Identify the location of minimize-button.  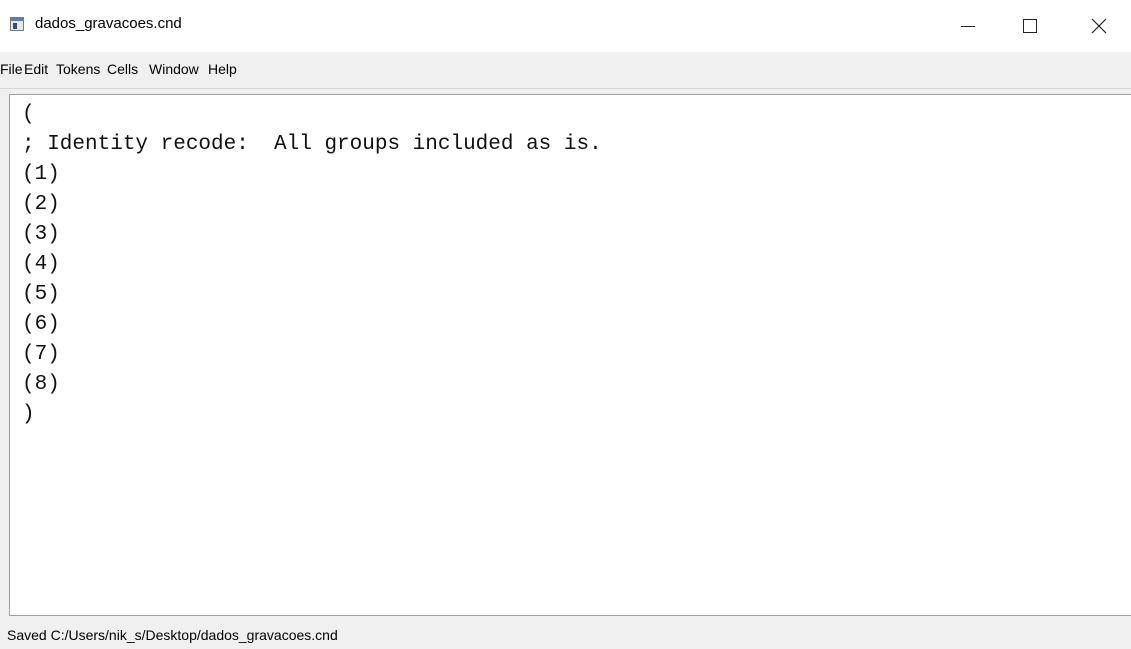
(968, 26).